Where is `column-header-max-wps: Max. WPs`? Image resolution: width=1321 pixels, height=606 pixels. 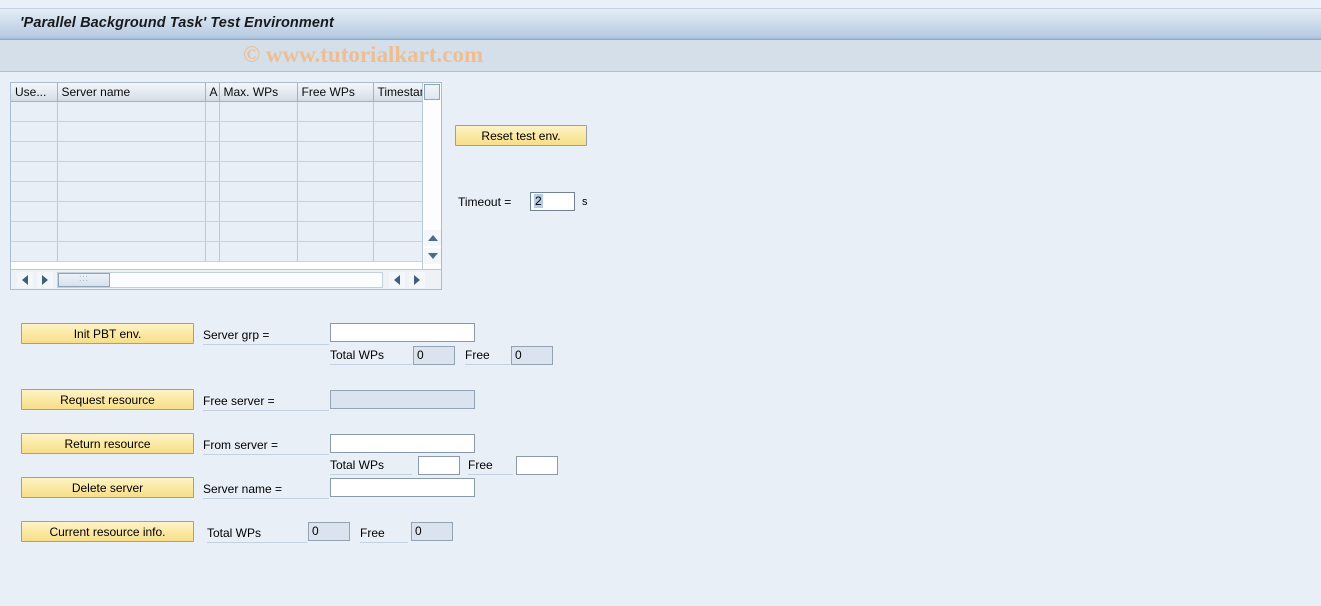
column-header-max-wps: Max. WPs is located at coordinates (258, 92).